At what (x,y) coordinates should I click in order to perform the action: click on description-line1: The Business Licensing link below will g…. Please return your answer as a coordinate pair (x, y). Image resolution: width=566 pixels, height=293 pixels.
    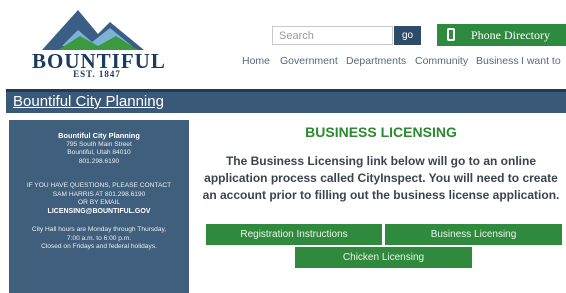
    Looking at the image, I should click on (381, 161).